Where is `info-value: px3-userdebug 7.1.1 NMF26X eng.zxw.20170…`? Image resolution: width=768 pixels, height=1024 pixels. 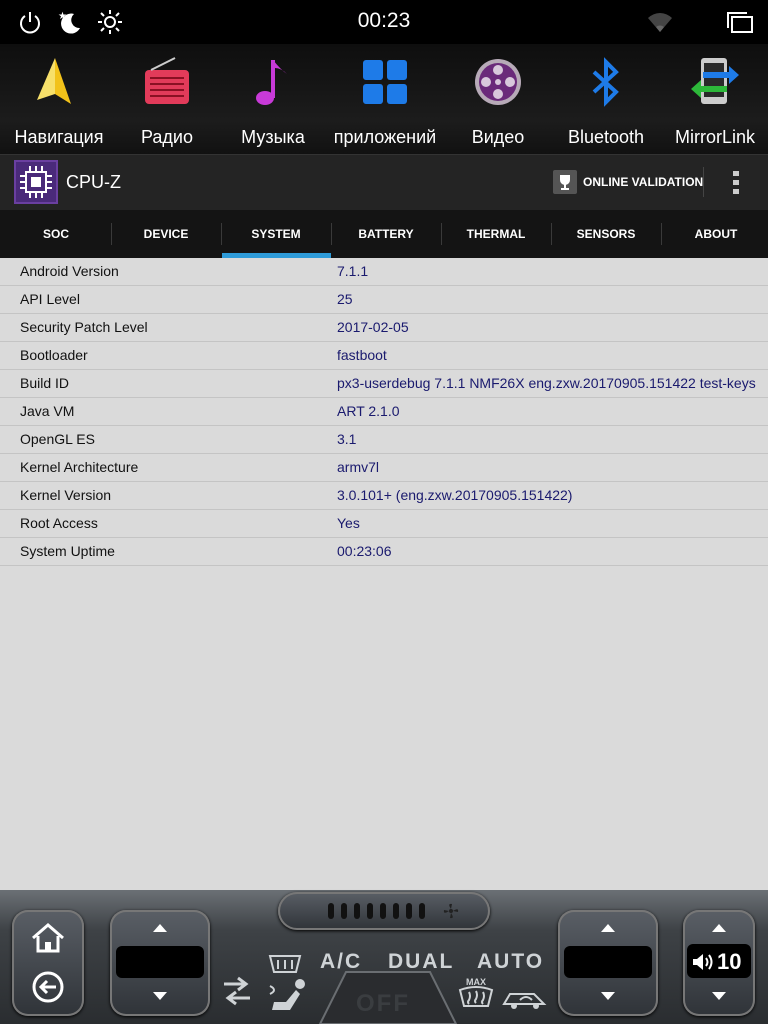 info-value: px3-userdebug 7.1.1 NMF26X eng.zxw.20170… is located at coordinates (546, 383).